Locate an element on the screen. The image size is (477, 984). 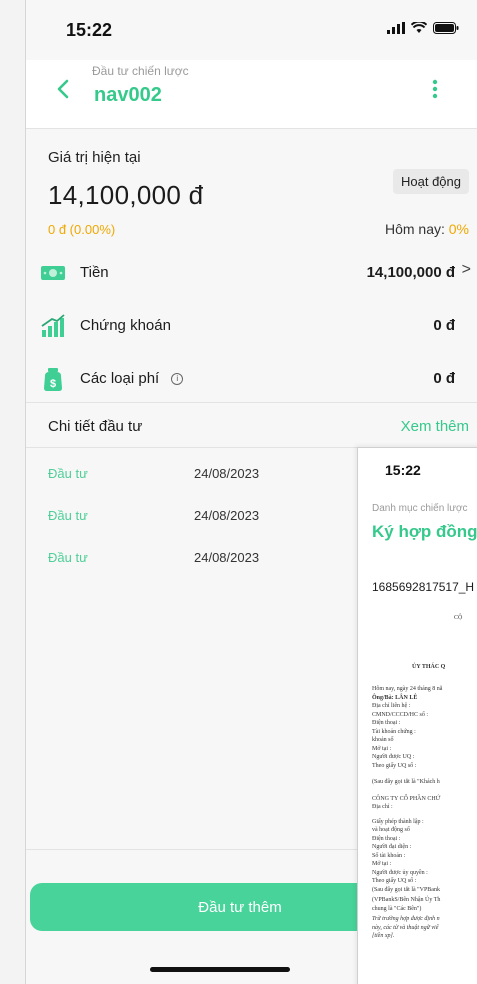
asset-row-fees: $ Các loại phí i 0 đ is located at coordinates (251, 382).